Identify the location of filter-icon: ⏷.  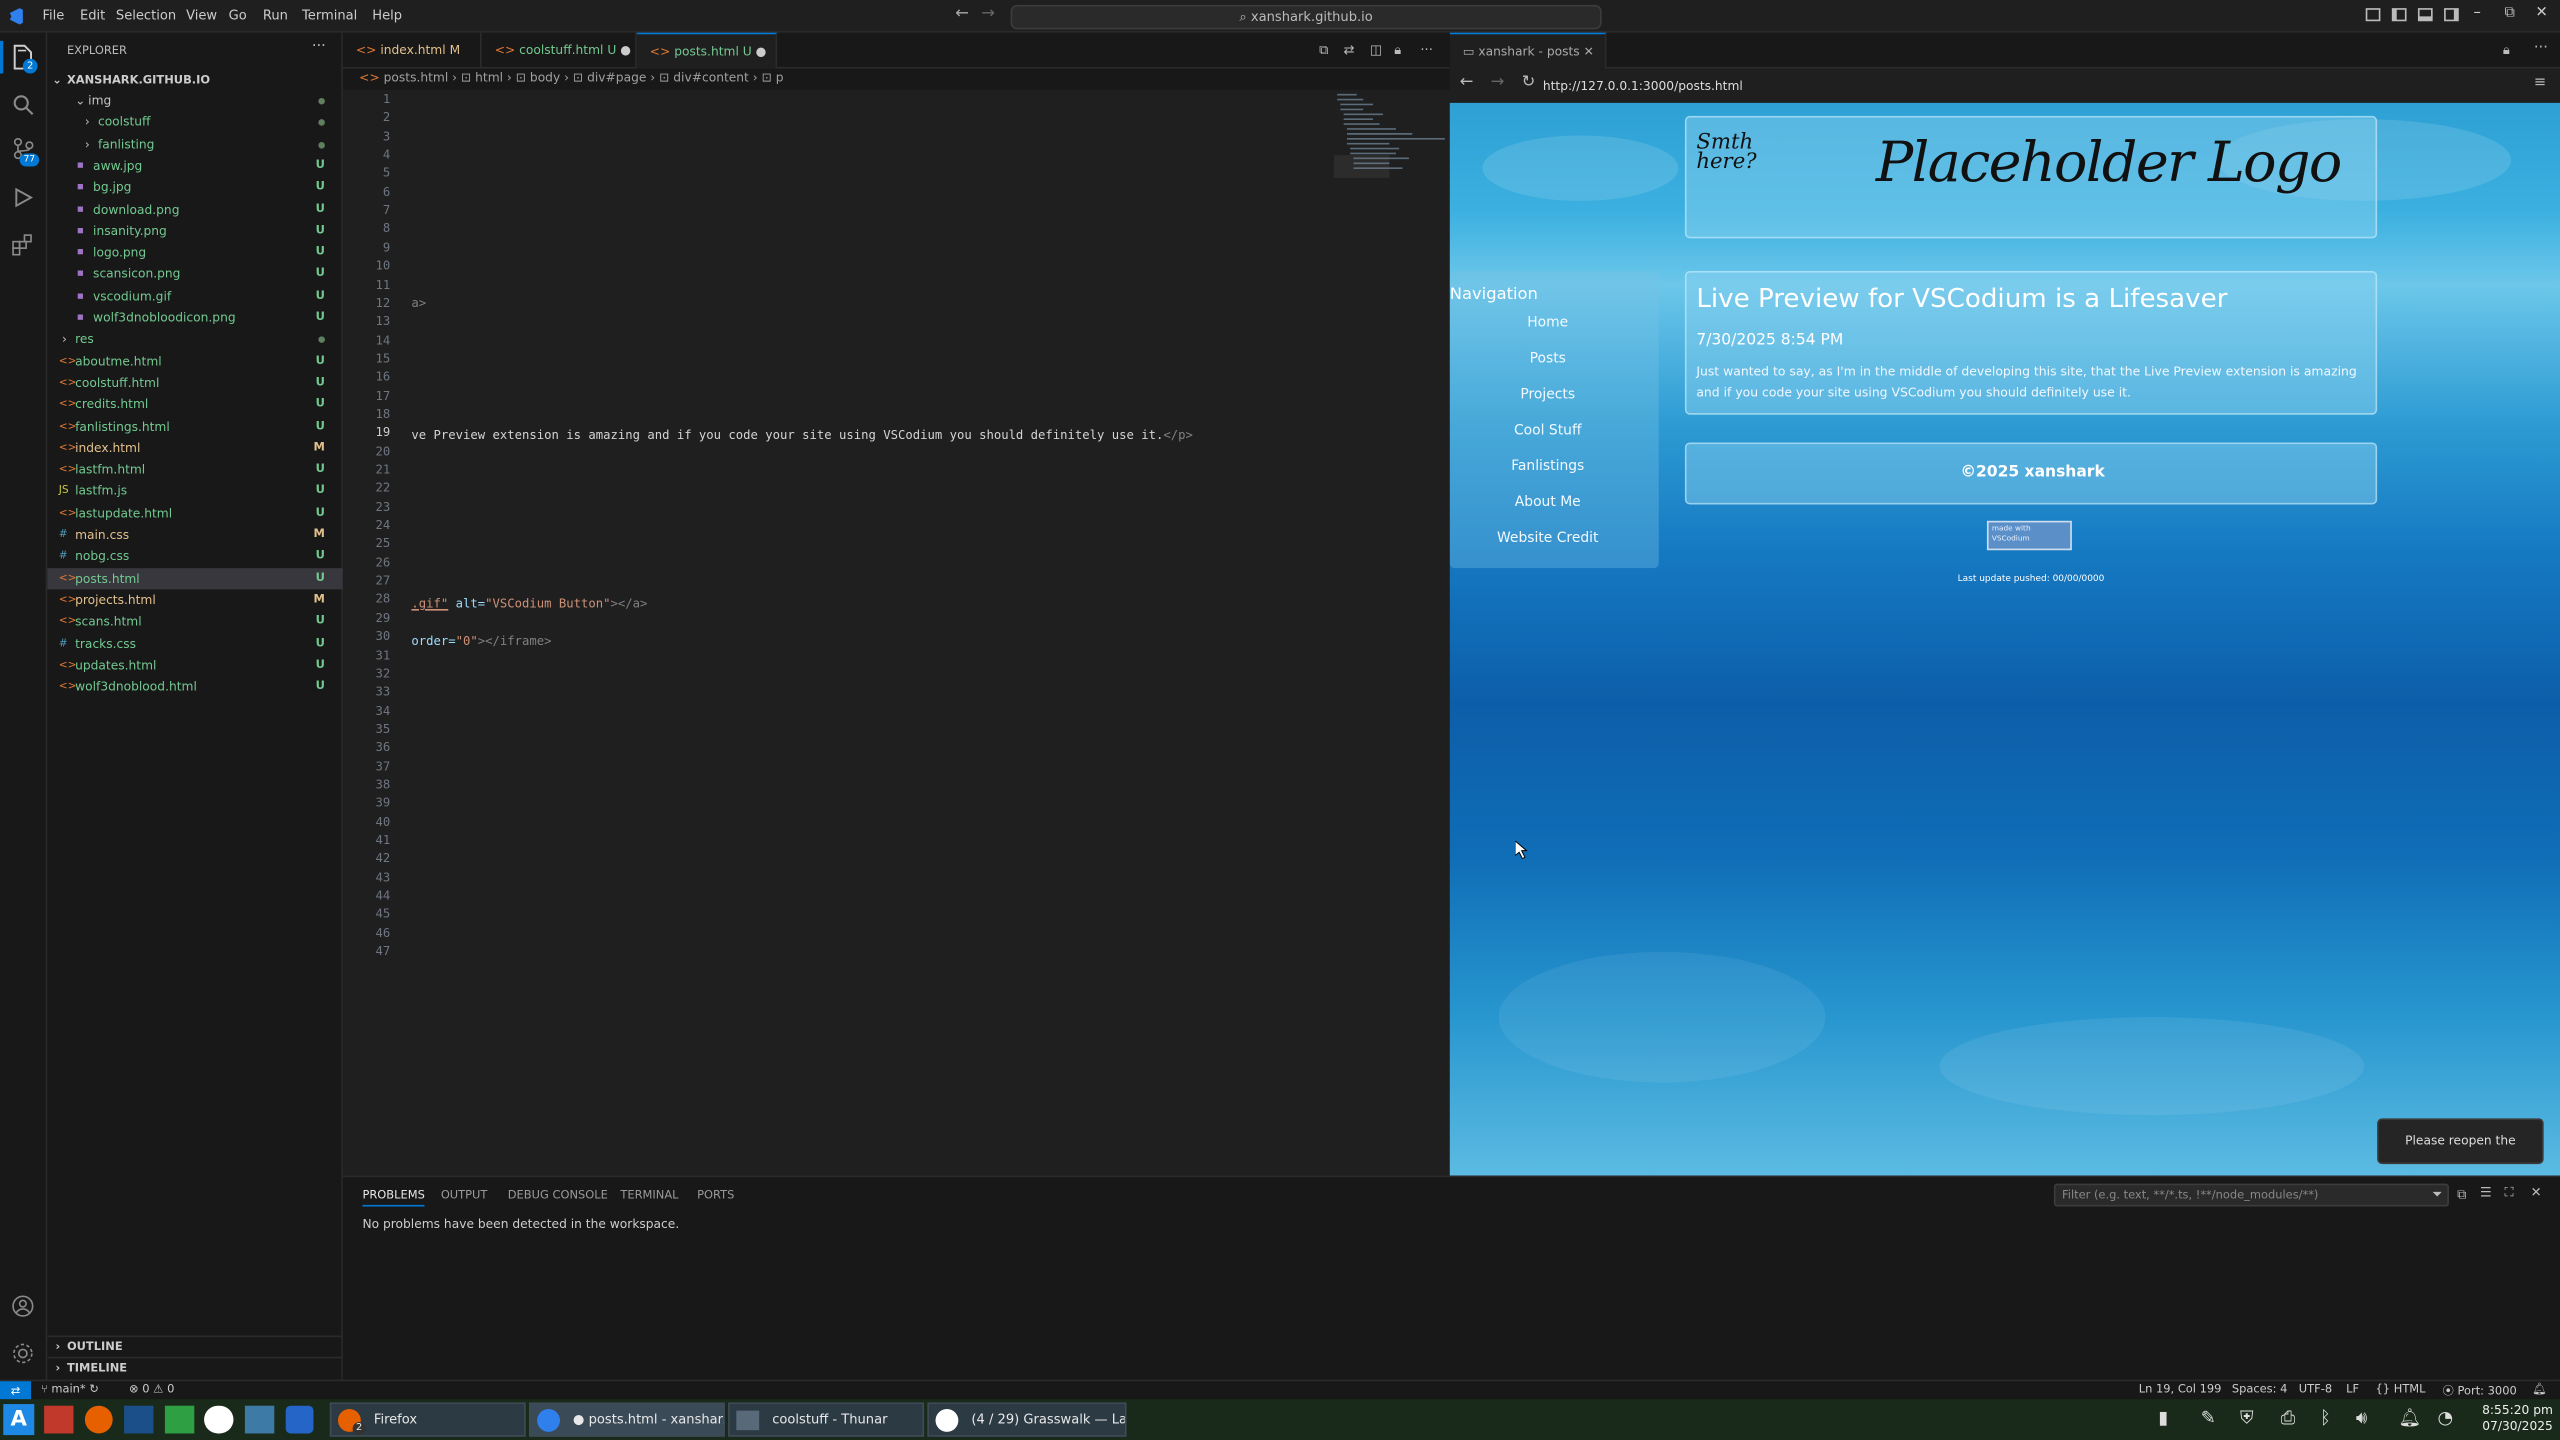
(2437, 1195).